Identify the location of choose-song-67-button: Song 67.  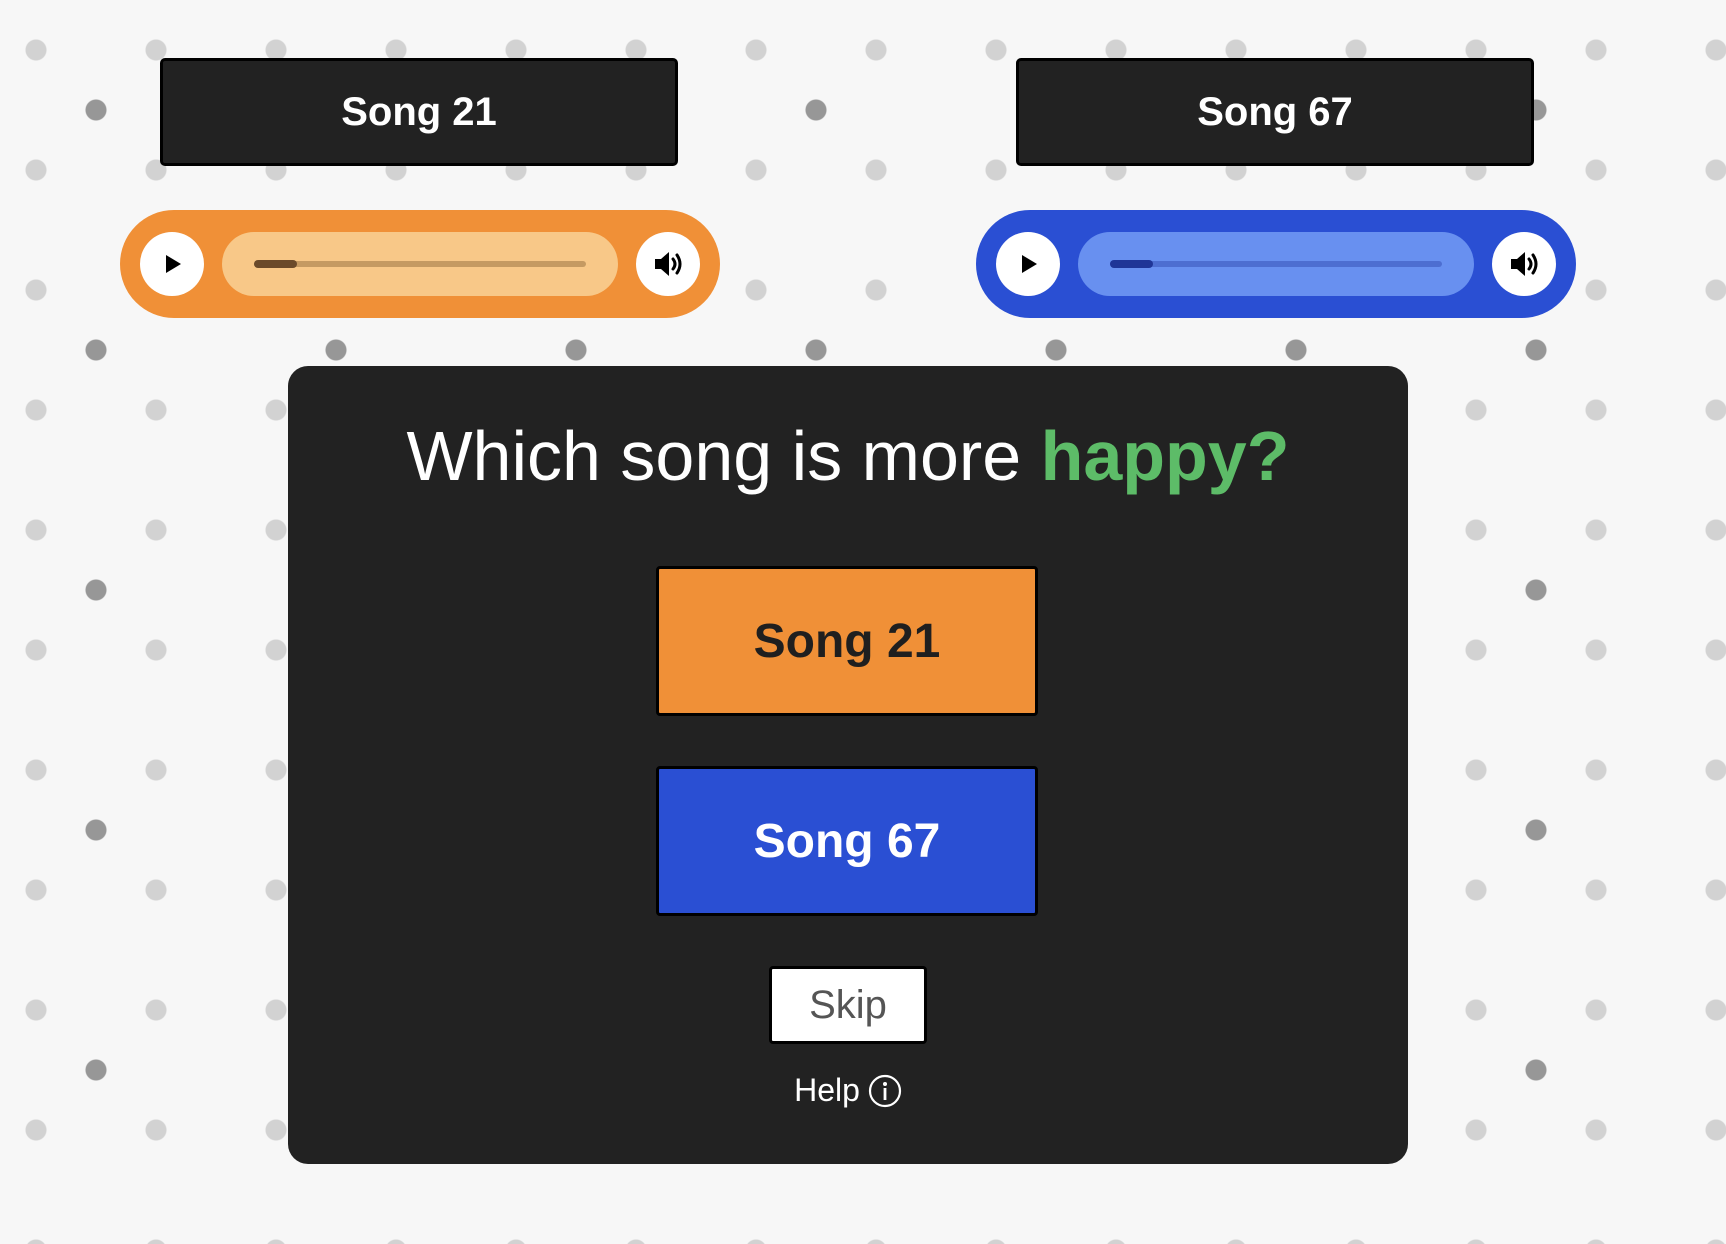
(847, 841).